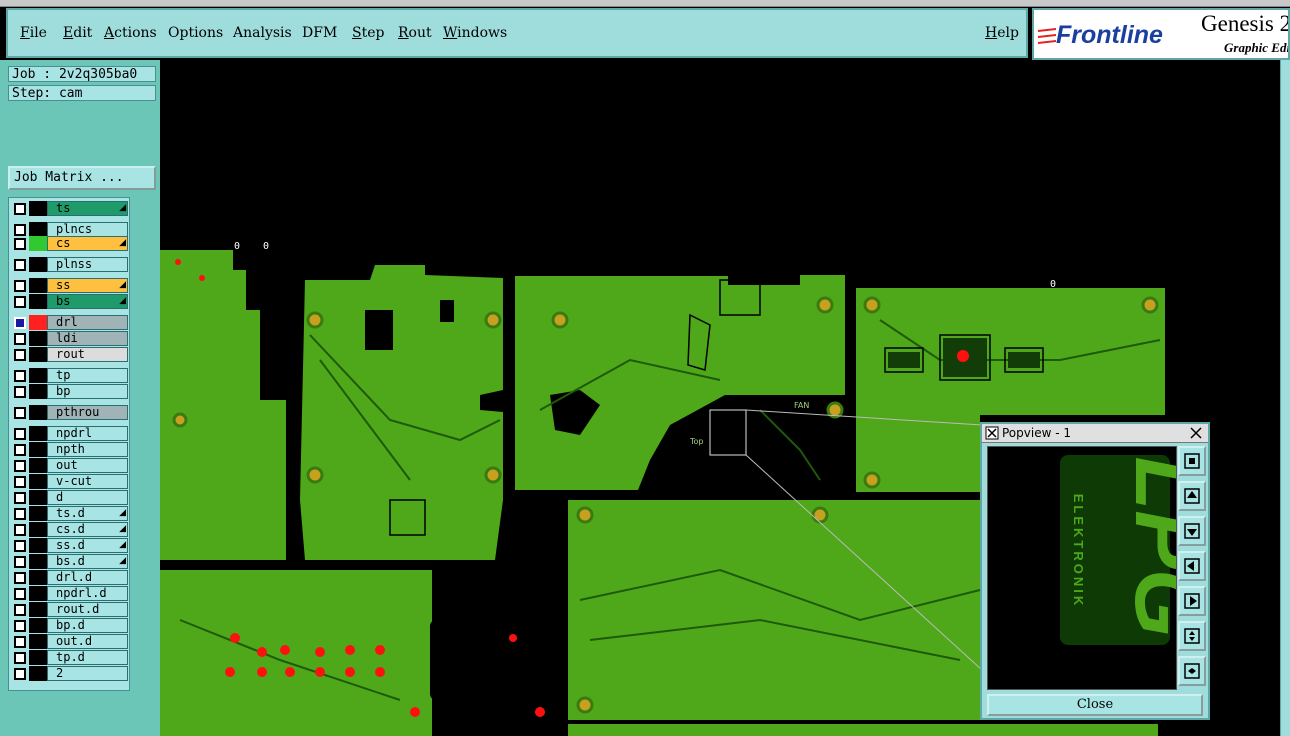 This screenshot has height=736, width=1290. What do you see at coordinates (70, 657) in the screenshot?
I see `layer-row-tp-d: tp.d` at bounding box center [70, 657].